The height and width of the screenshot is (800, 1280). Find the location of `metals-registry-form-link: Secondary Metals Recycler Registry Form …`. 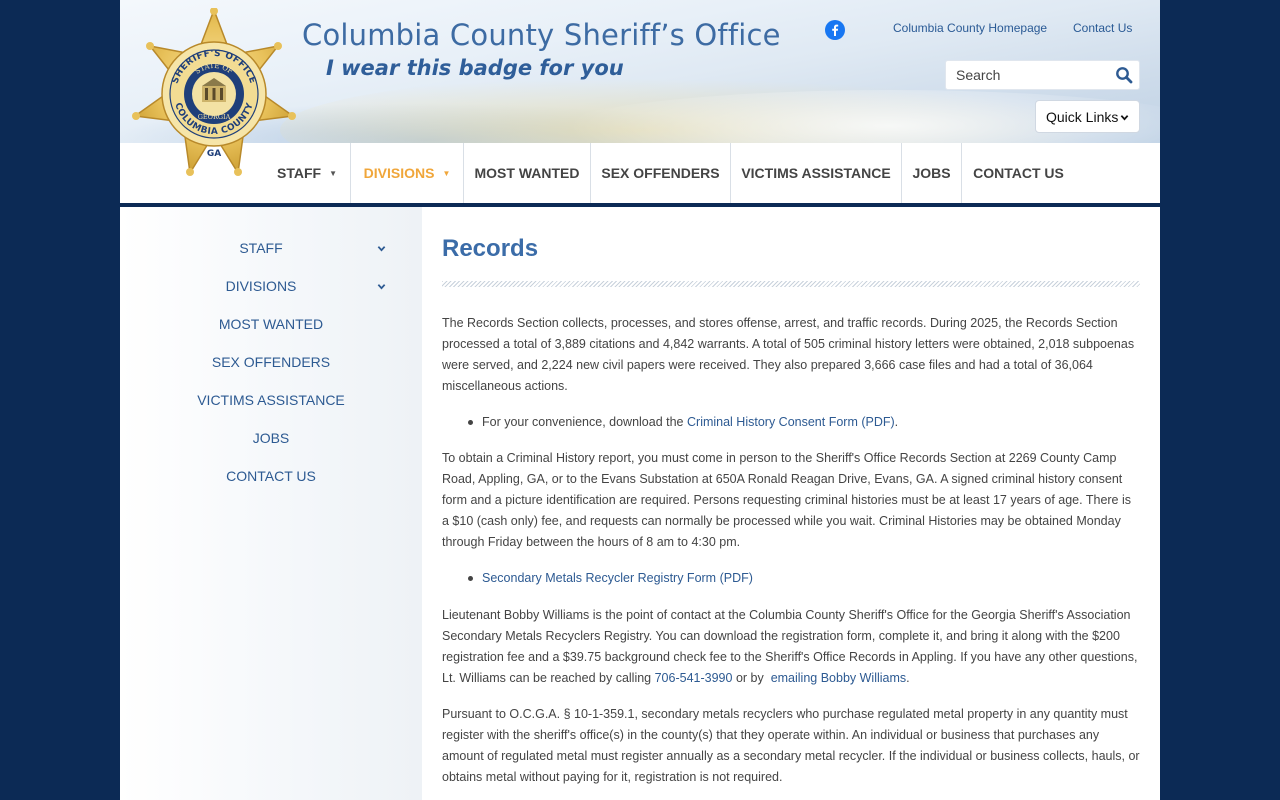

metals-registry-form-link: Secondary Metals Recycler Registry Form … is located at coordinates (617, 578).